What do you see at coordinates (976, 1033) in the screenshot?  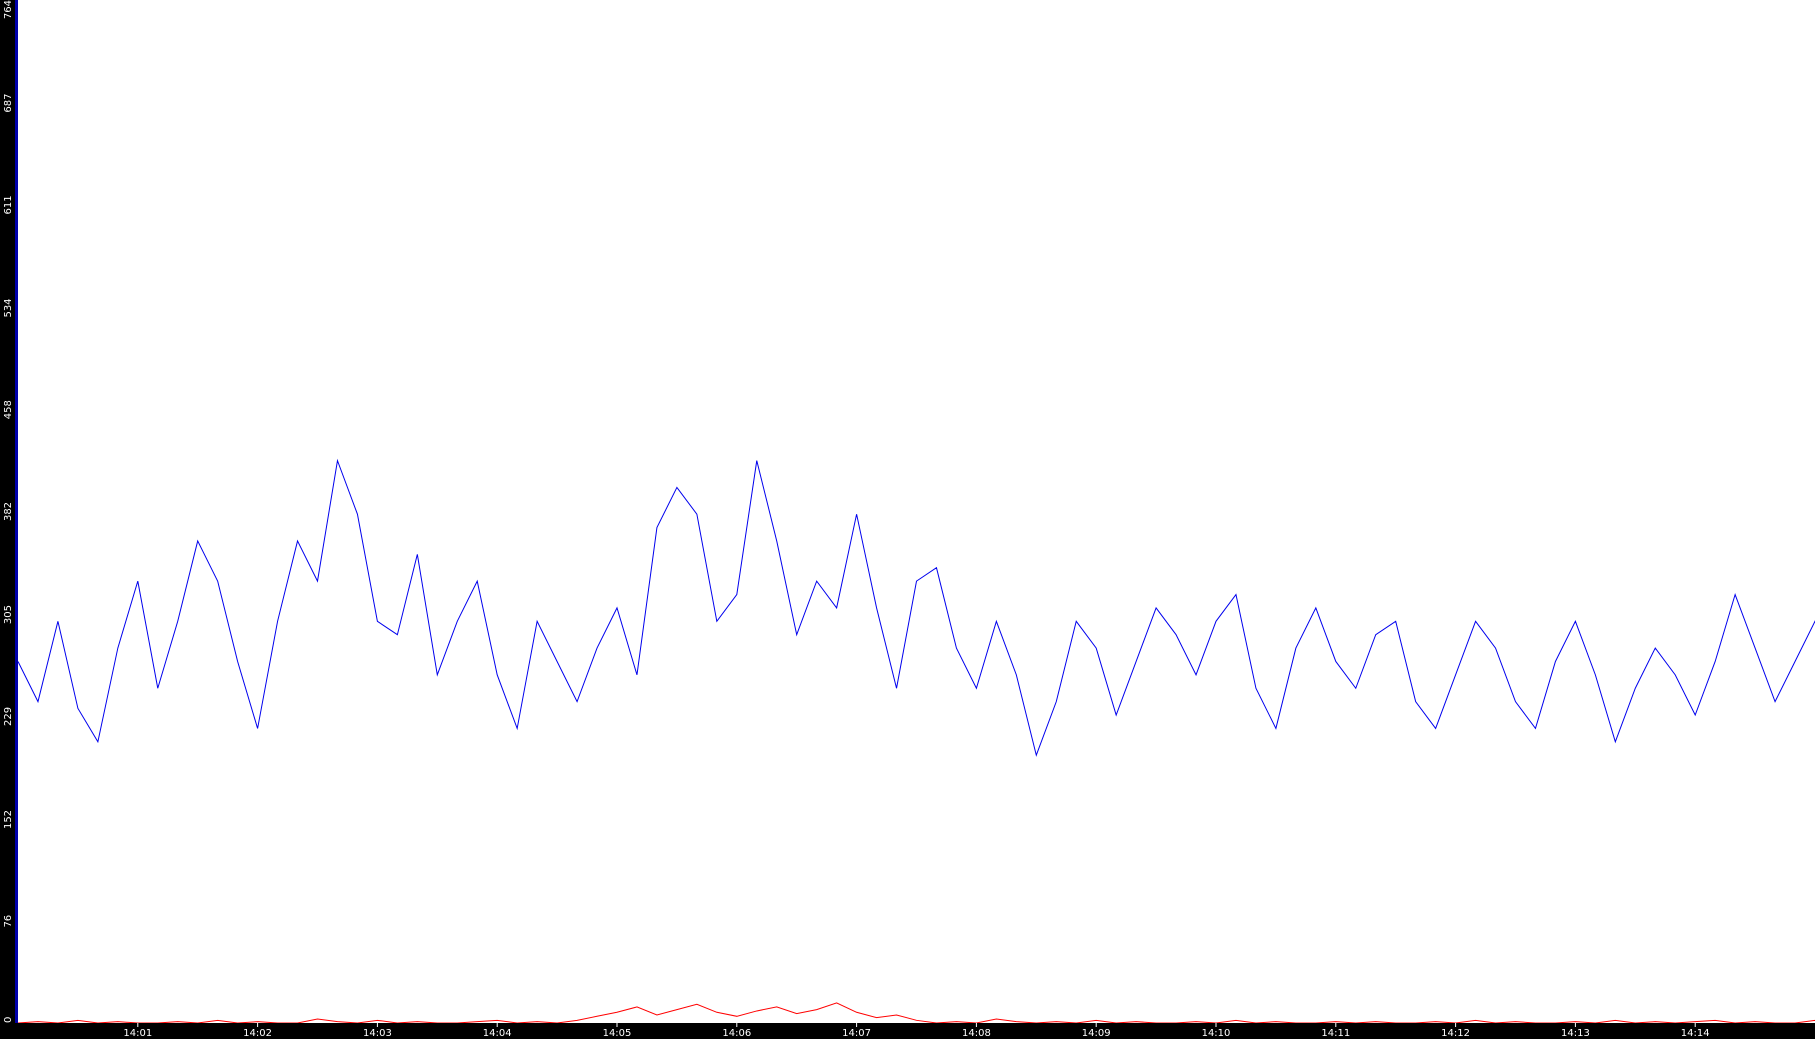 I see `x-tick-label: 14:08` at bounding box center [976, 1033].